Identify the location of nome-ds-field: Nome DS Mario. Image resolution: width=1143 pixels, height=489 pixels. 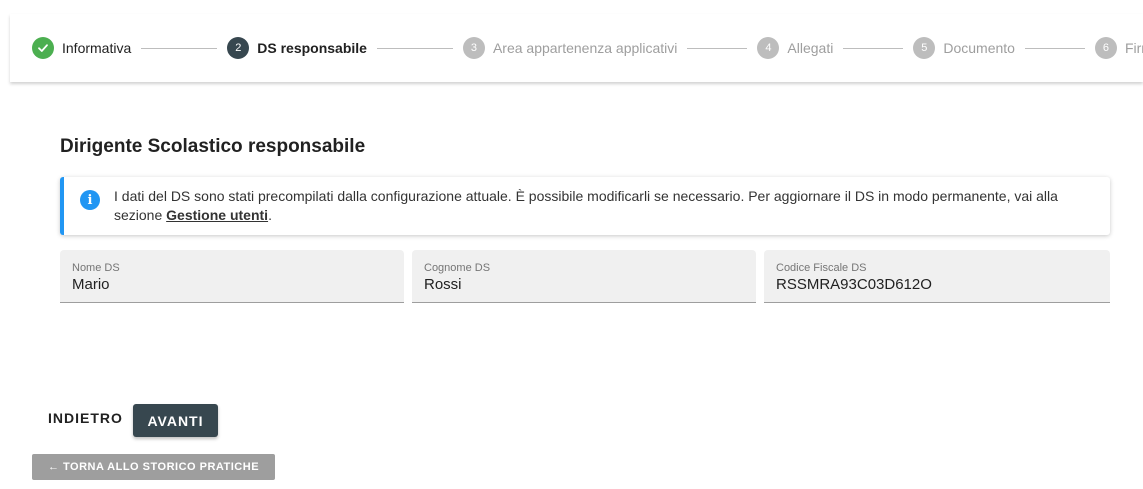
(232, 276).